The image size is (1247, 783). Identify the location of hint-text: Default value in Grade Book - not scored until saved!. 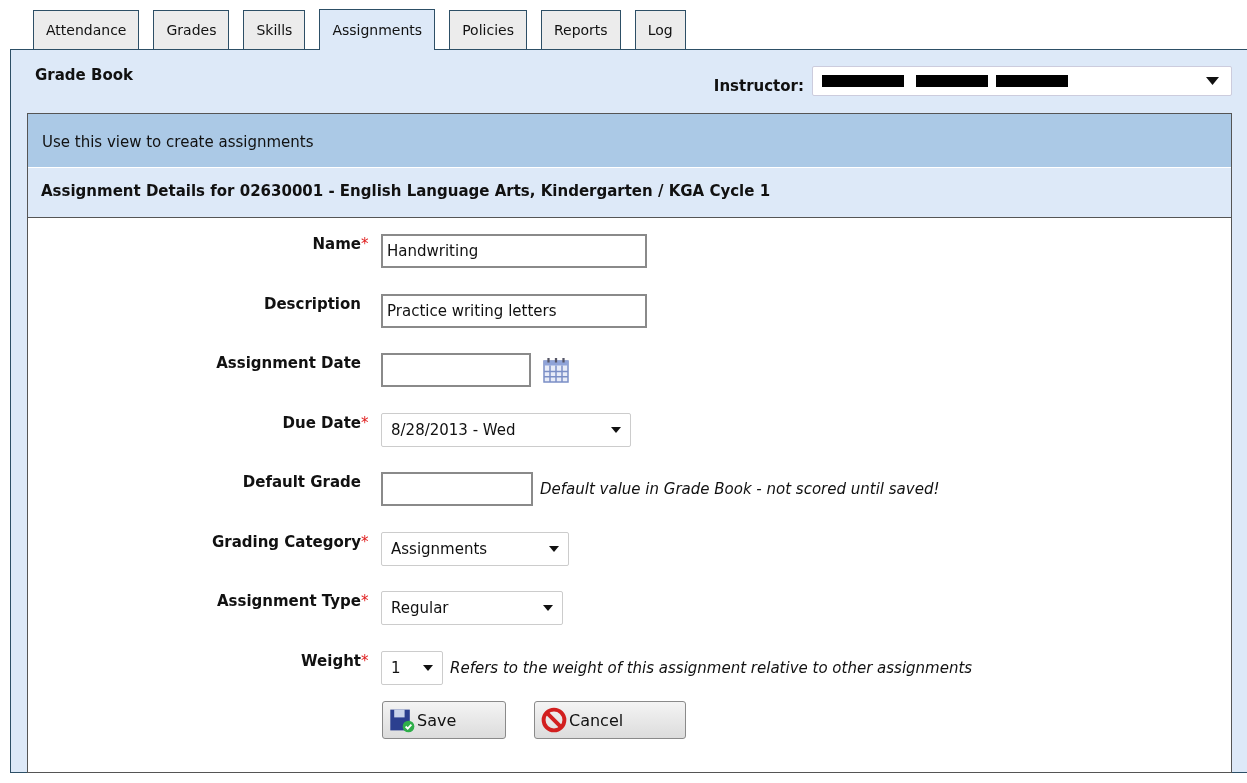
(740, 489).